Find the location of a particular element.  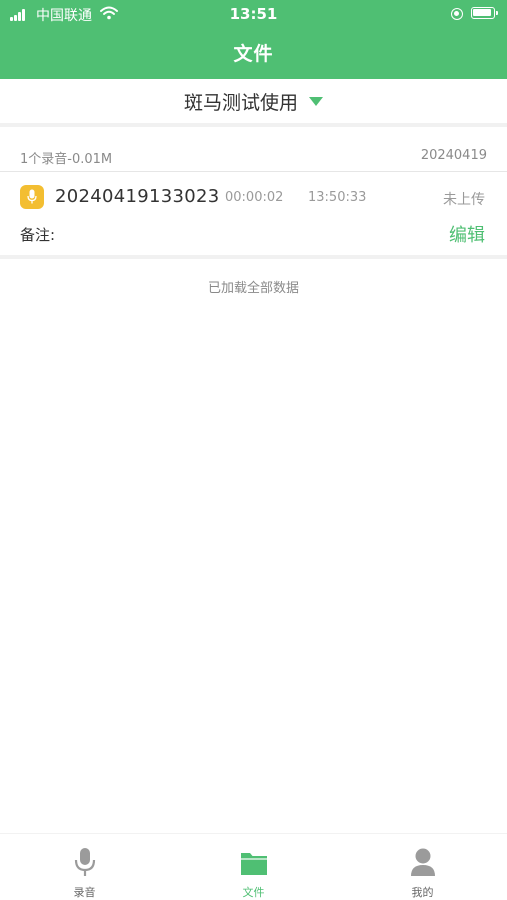

tab-record: 录音 is located at coordinates (84, 867).